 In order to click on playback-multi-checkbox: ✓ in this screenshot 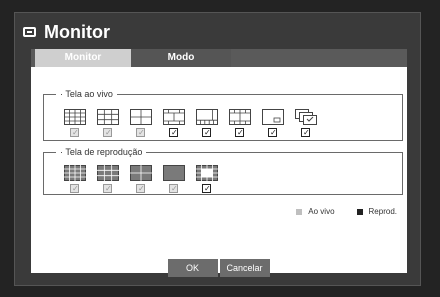, I will do `click(206, 188)`.